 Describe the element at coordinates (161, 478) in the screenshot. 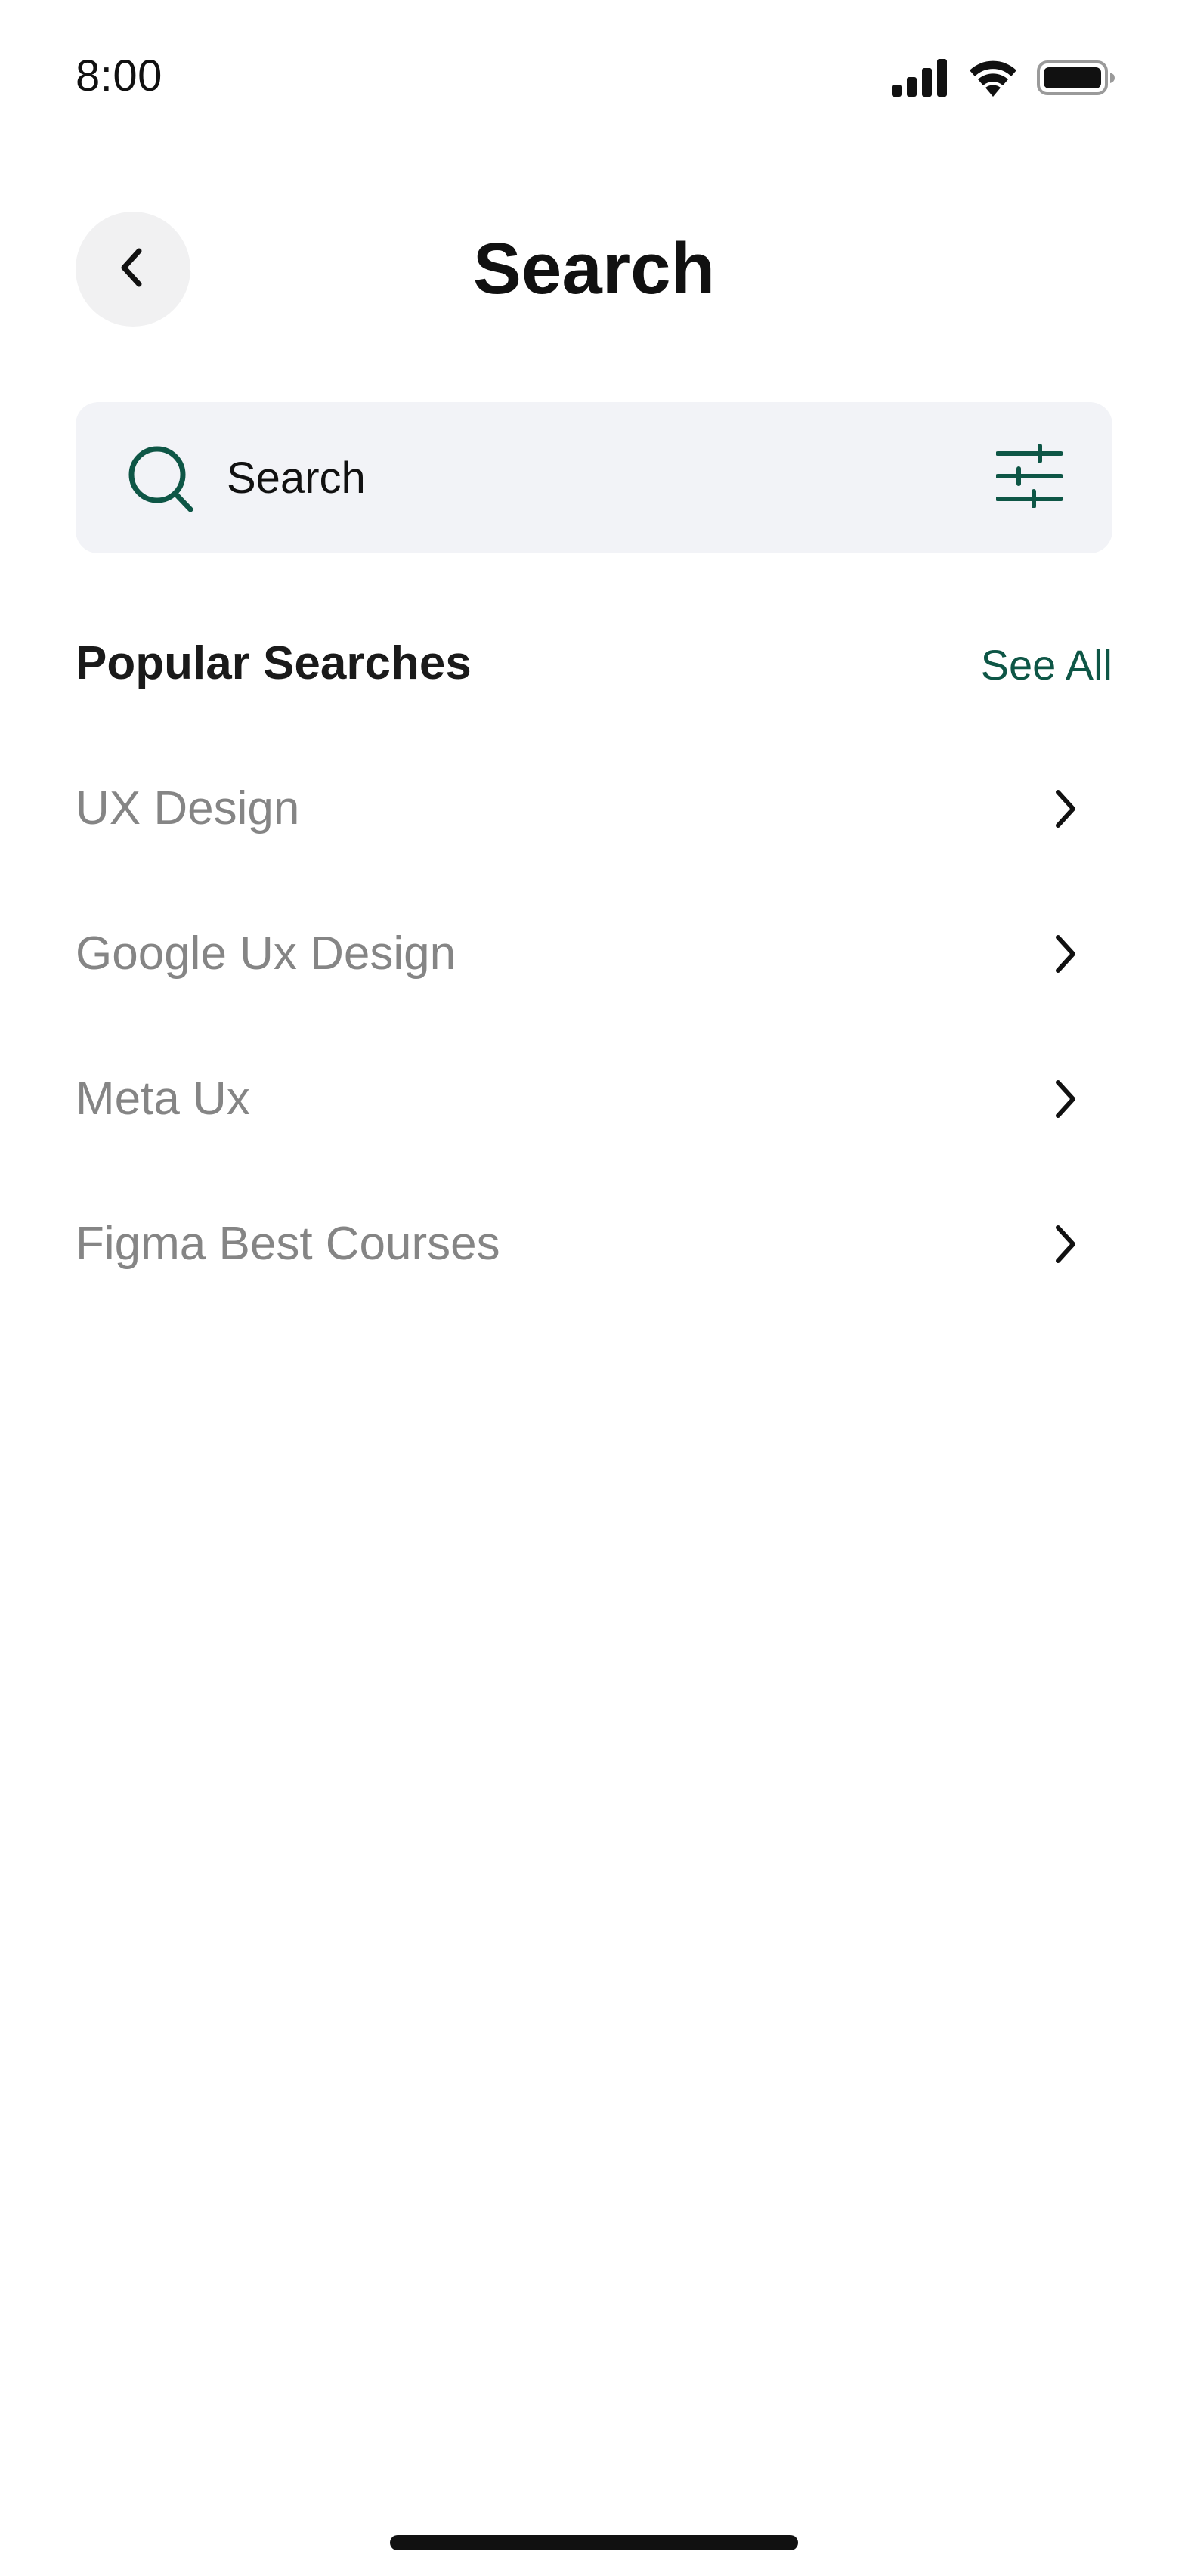

I see `search-icon` at that location.